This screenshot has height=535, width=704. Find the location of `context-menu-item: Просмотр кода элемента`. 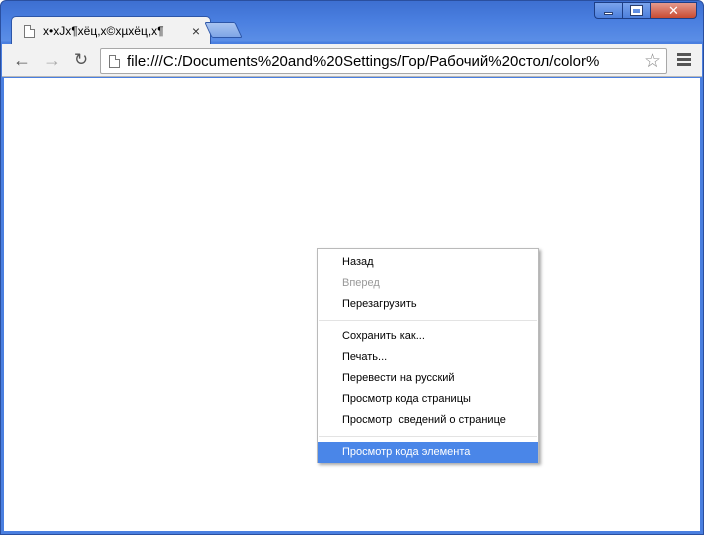

context-menu-item: Просмотр кода элемента is located at coordinates (428, 452).